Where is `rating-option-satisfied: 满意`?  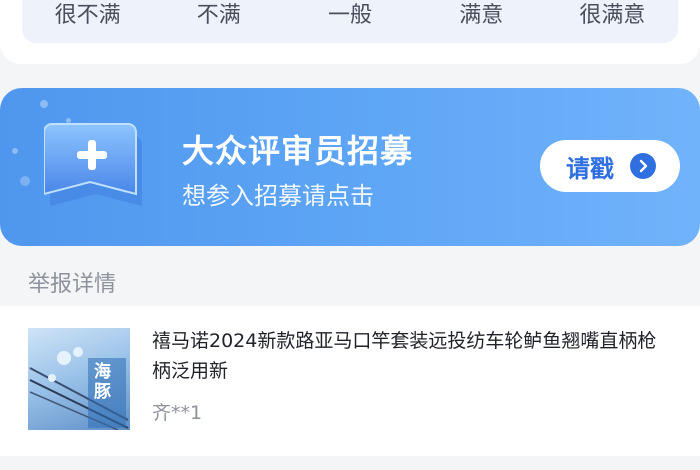 rating-option-satisfied: 满意 is located at coordinates (481, 21).